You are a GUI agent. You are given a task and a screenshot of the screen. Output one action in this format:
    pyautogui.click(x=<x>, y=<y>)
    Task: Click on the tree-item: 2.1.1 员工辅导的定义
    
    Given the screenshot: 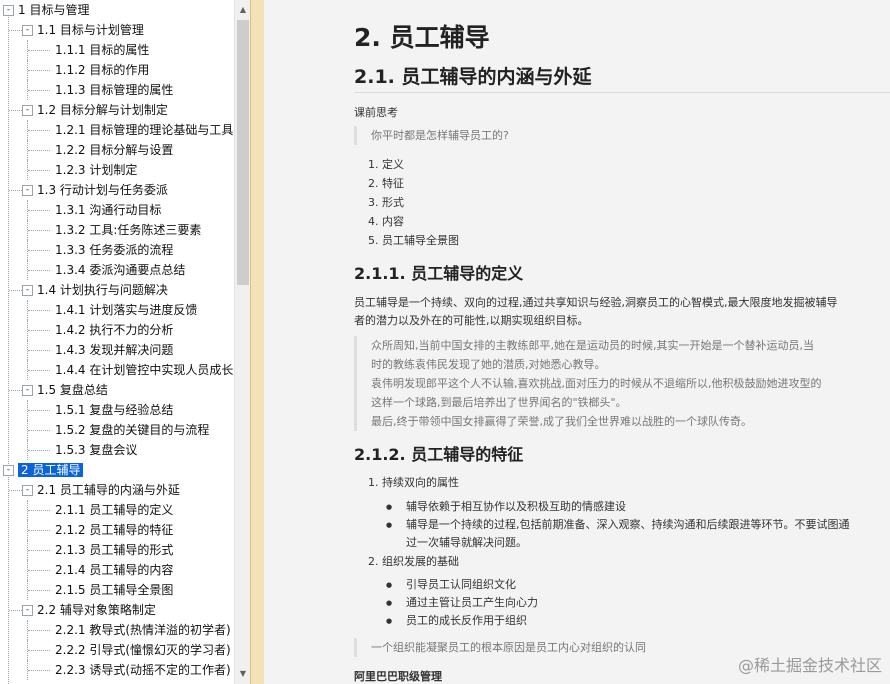 What is the action you would take?
    pyautogui.click(x=114, y=510)
    